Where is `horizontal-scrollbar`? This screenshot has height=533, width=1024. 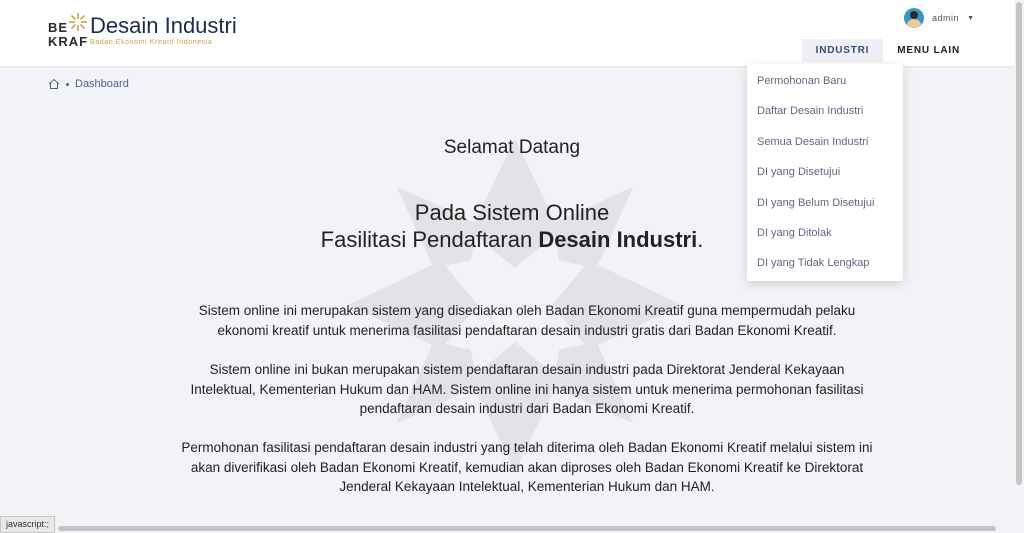
horizontal-scrollbar is located at coordinates (507, 528).